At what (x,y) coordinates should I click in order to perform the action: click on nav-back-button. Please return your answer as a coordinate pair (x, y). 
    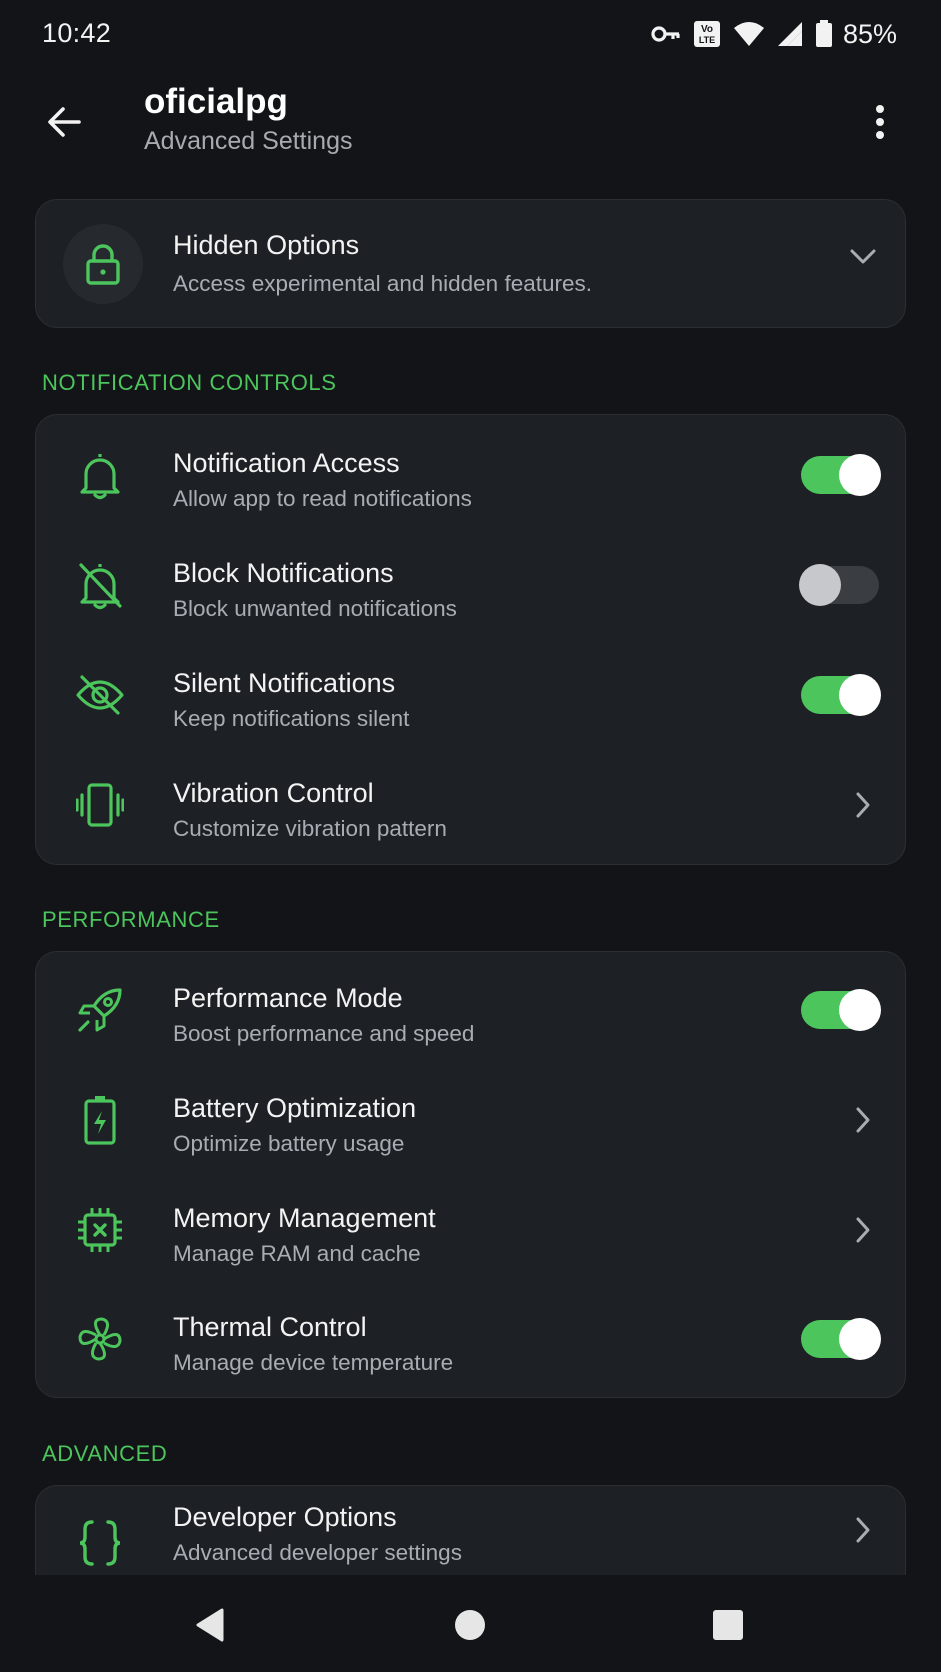
    Looking at the image, I should click on (210, 1625).